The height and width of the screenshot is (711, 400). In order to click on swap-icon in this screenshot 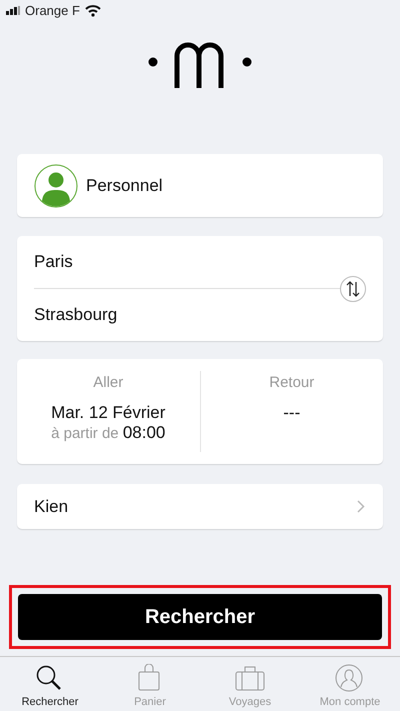, I will do `click(353, 289)`.